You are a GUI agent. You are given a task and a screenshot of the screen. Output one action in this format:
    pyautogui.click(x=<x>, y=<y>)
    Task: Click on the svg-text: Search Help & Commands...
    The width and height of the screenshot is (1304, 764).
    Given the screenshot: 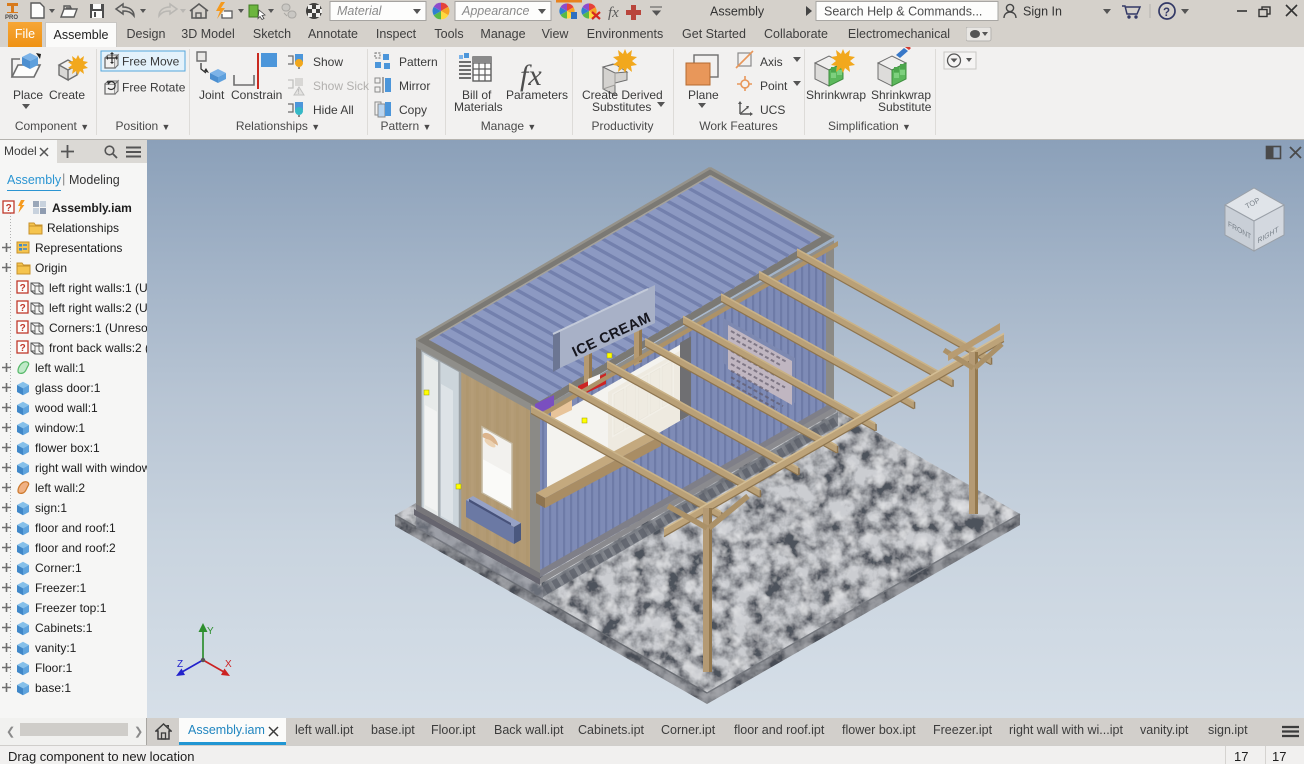 What is the action you would take?
    pyautogui.click(x=903, y=12)
    